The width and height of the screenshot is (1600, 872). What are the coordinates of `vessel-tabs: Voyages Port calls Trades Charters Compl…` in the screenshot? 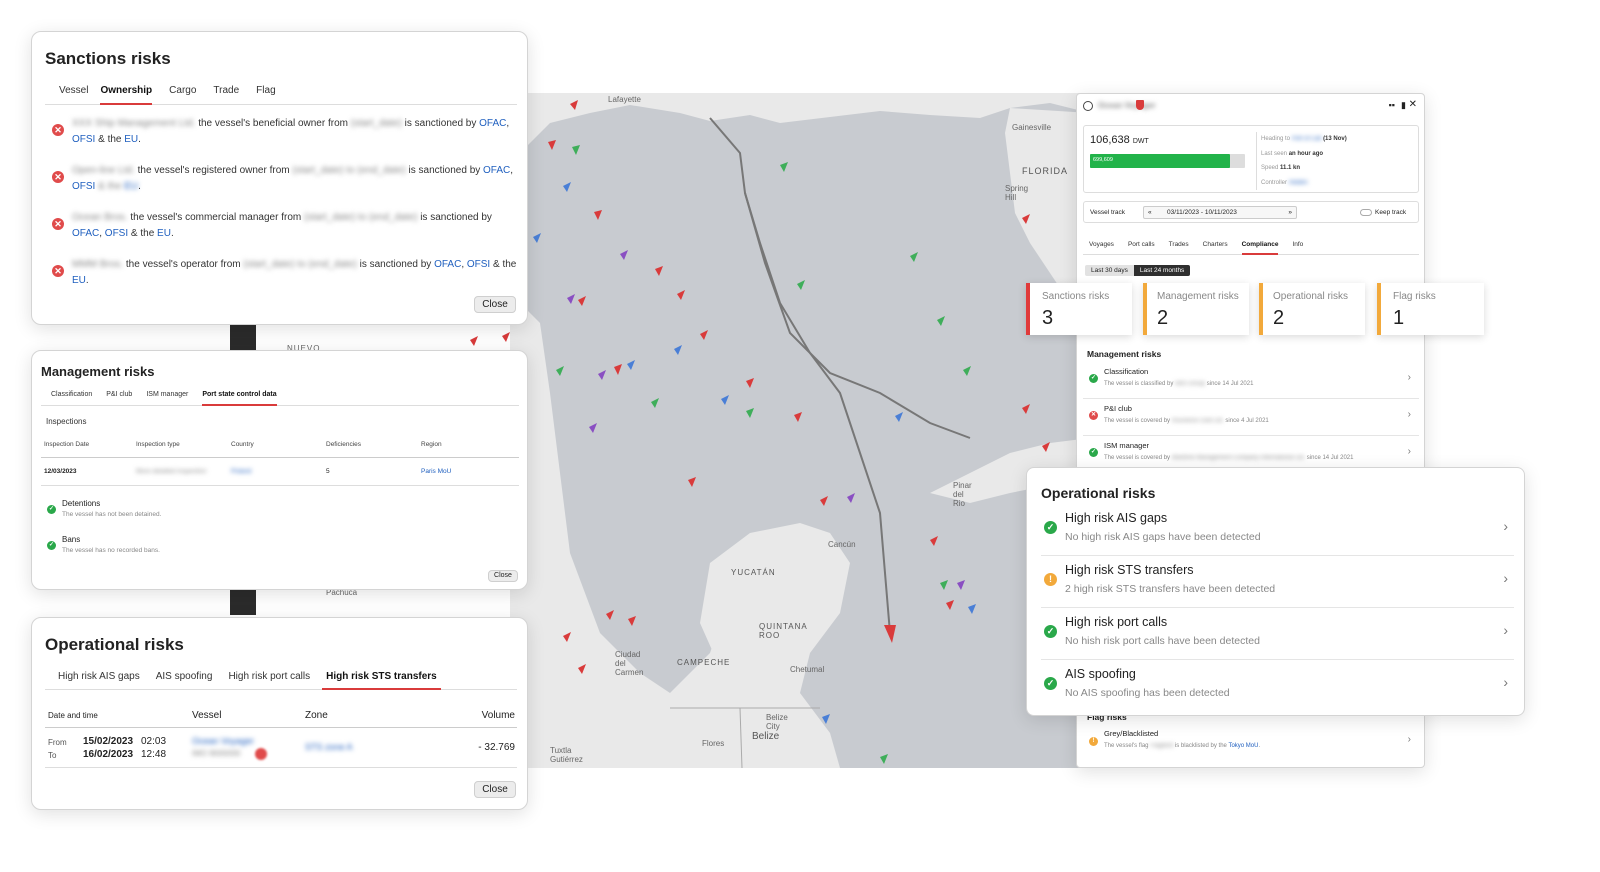 It's located at (1251, 248).